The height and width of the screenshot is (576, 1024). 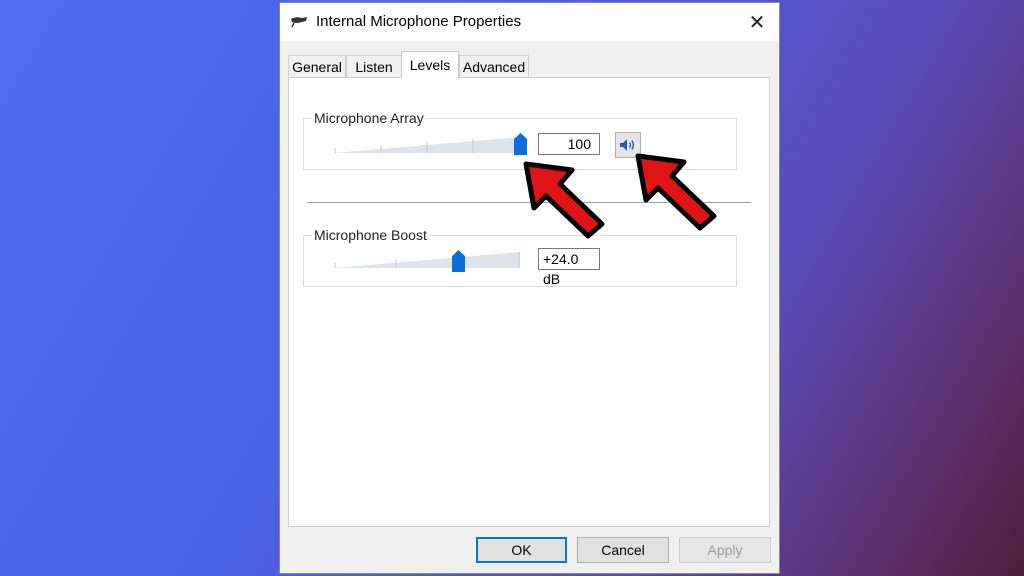 What do you see at coordinates (374, 66) in the screenshot?
I see `tab-listen: Listen` at bounding box center [374, 66].